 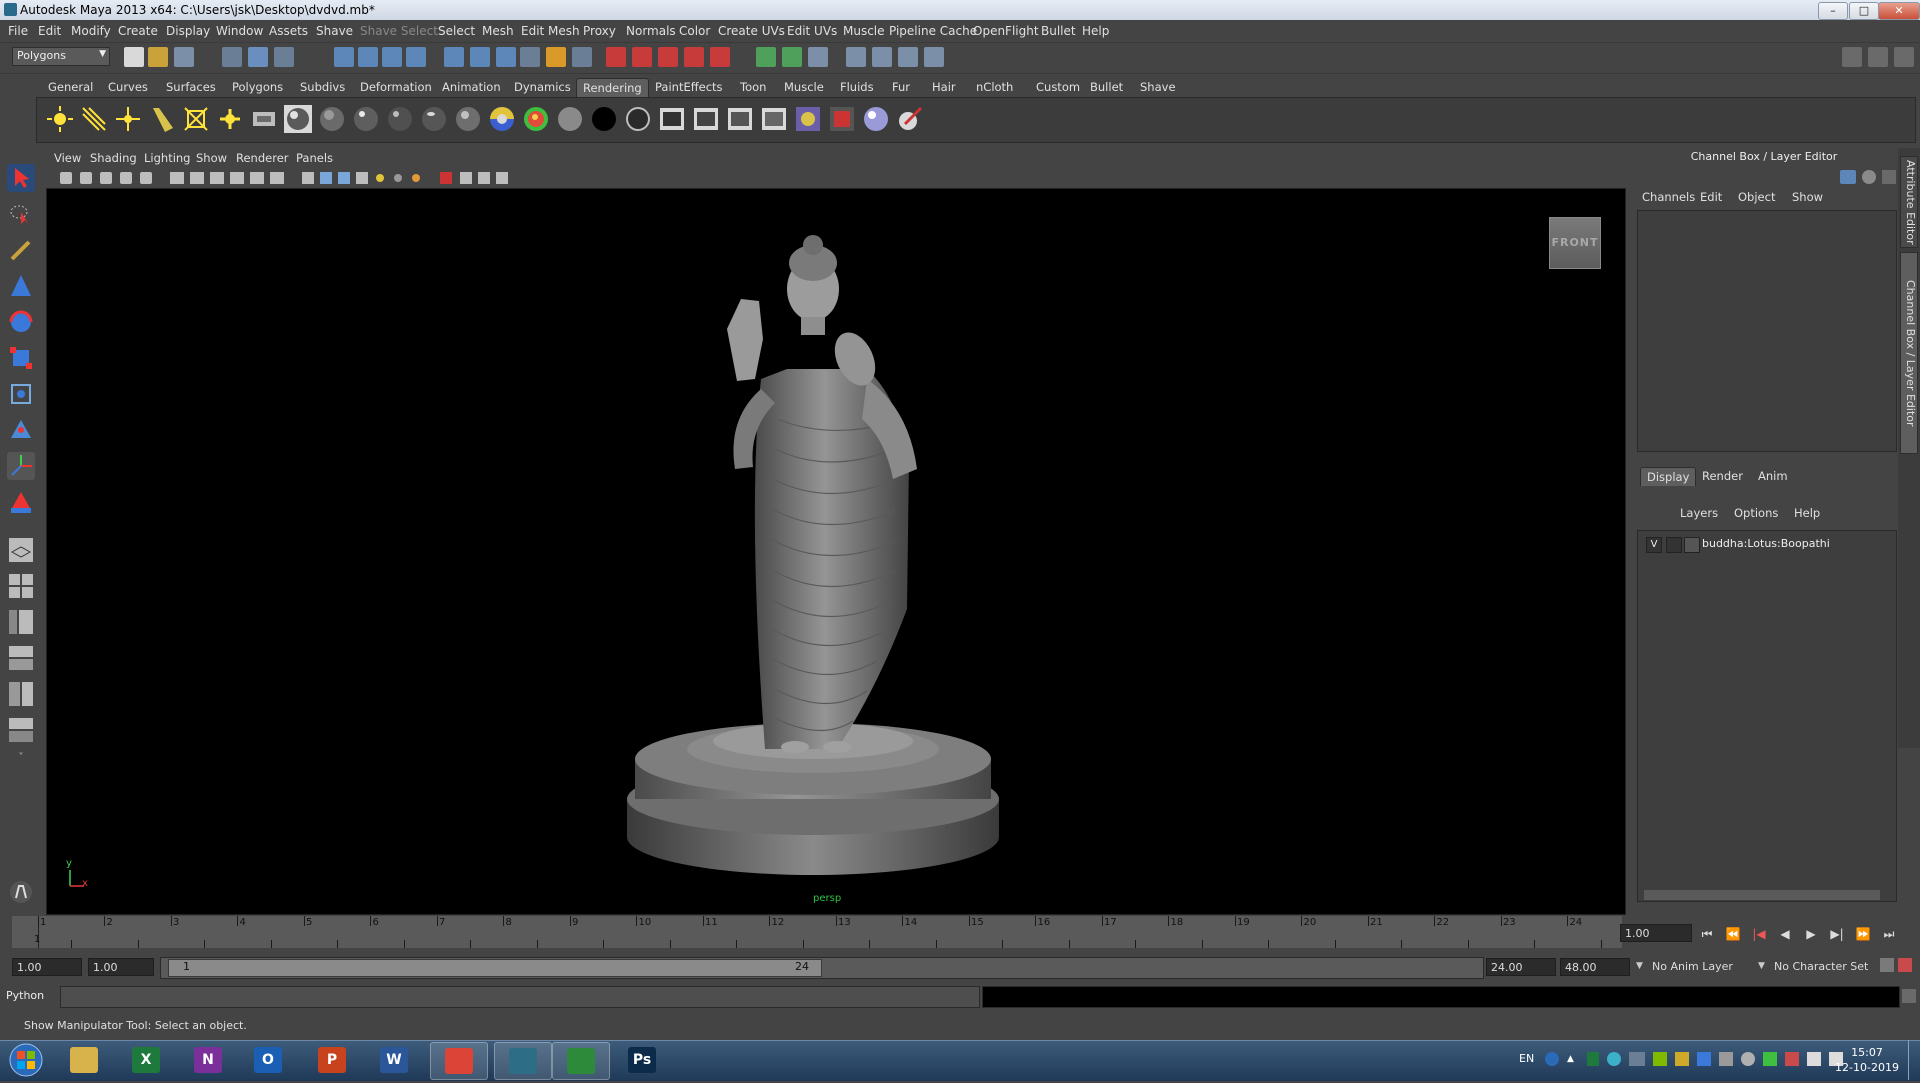 What do you see at coordinates (550, 31) in the screenshot?
I see `menu-edit-mesh: Edit Mesh` at bounding box center [550, 31].